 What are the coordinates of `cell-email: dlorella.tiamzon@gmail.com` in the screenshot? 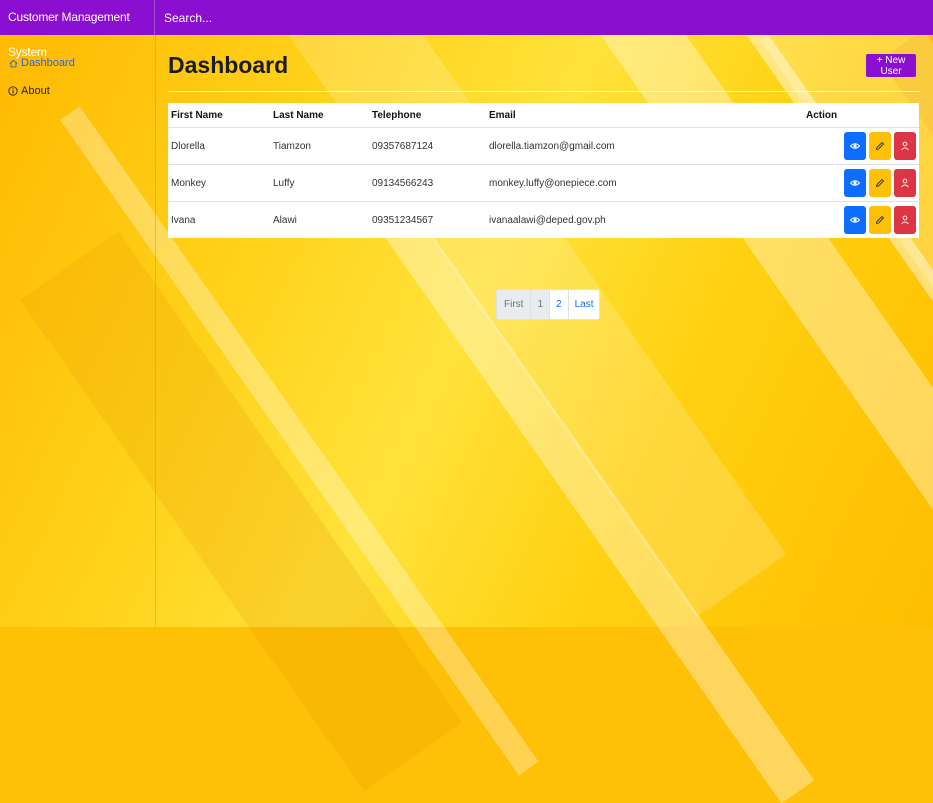 It's located at (644, 146).